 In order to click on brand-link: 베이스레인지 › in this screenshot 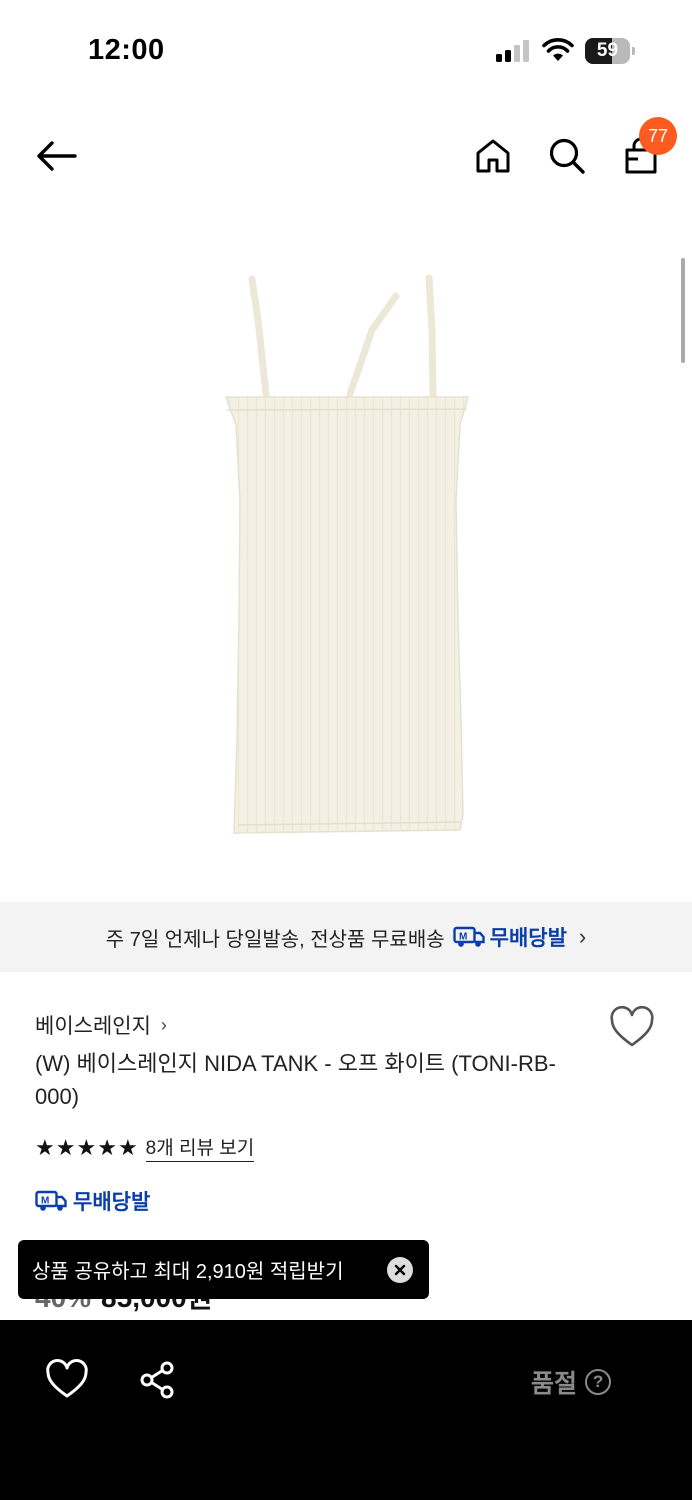, I will do `click(101, 1025)`.